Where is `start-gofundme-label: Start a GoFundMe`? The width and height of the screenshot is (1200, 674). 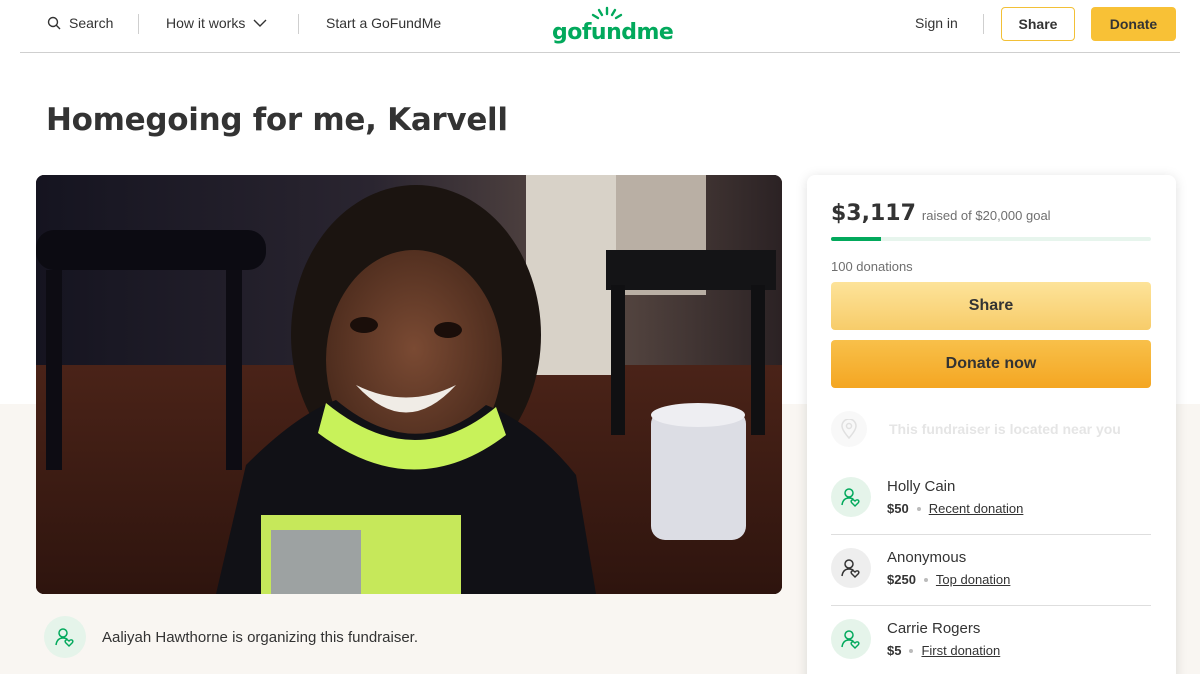
start-gofundme-label: Start a GoFundMe is located at coordinates (384, 23).